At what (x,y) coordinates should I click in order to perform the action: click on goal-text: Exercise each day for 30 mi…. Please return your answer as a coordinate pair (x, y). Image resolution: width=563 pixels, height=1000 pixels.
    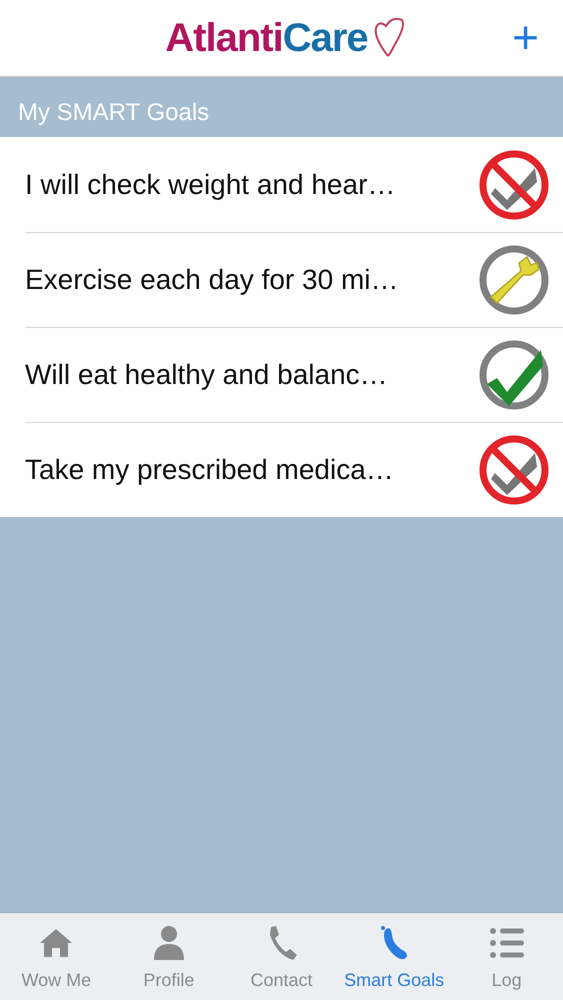
    Looking at the image, I should click on (211, 280).